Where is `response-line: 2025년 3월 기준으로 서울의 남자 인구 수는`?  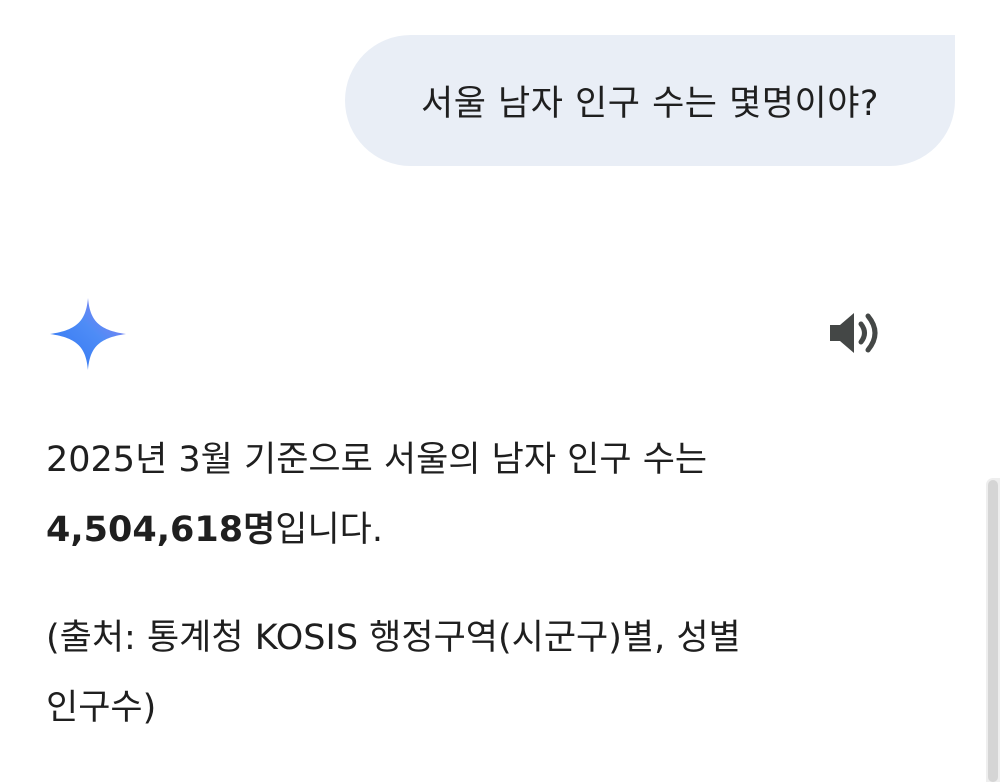
response-line: 2025년 3월 기준으로 서울의 남자 인구 수는 is located at coordinates (377, 460).